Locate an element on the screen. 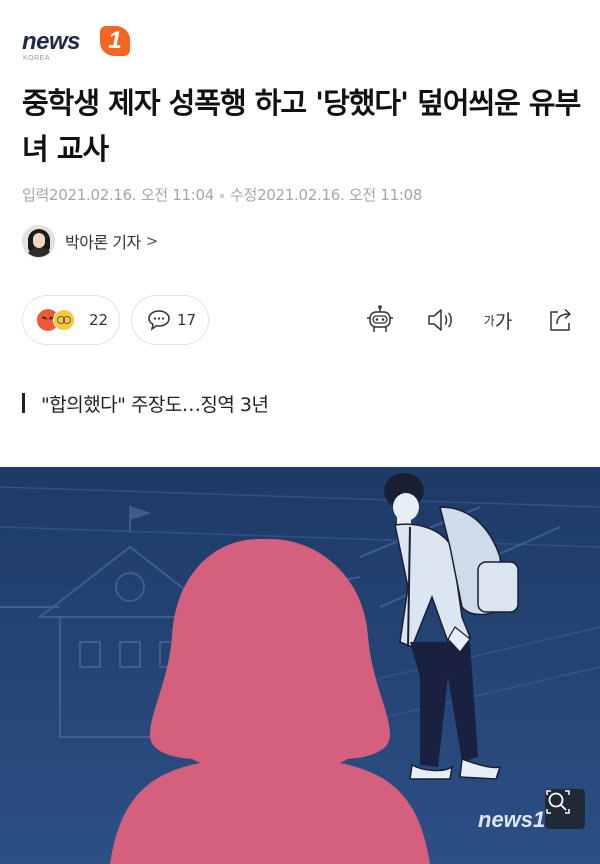 The height and width of the screenshot is (864, 600). zoom-icon is located at coordinates (558, 802).